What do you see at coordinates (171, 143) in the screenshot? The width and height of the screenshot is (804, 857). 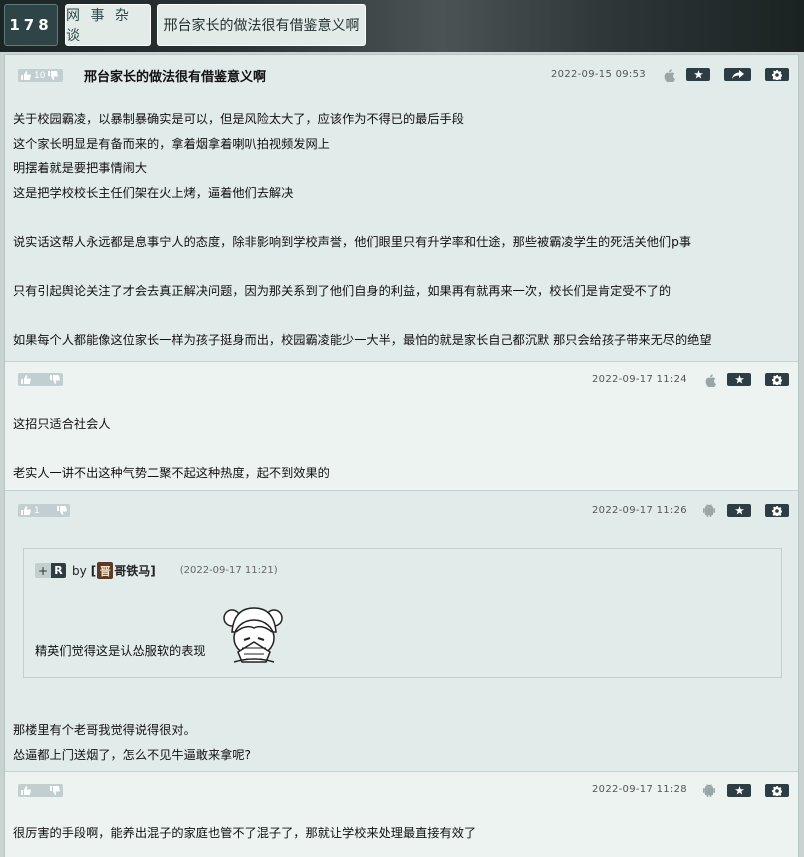 I see `post-line: 这个家长明显是有备而来的，拿着烟拿着喇叭拍视频发网上` at bounding box center [171, 143].